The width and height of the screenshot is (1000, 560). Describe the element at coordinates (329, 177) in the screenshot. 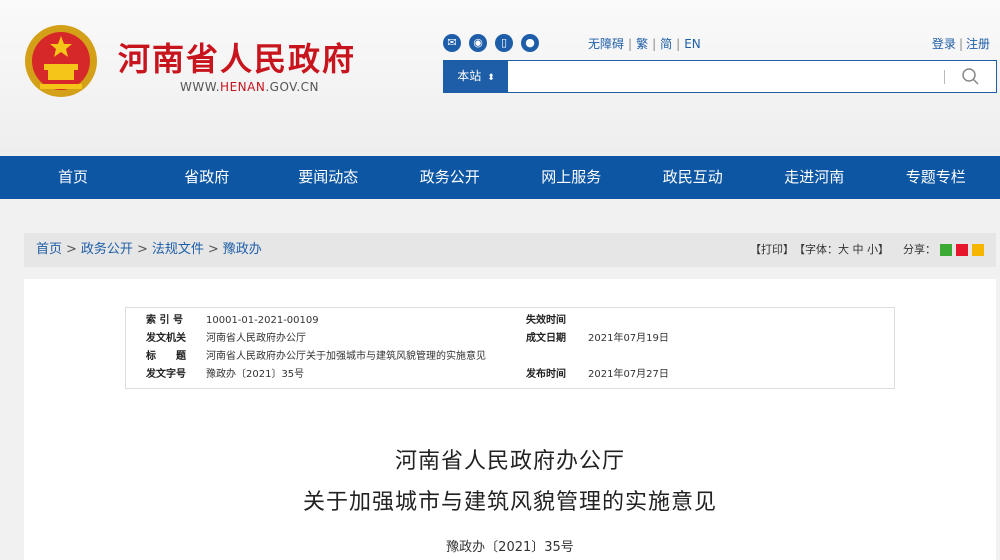

I see `nav-news: 要闻动态` at that location.